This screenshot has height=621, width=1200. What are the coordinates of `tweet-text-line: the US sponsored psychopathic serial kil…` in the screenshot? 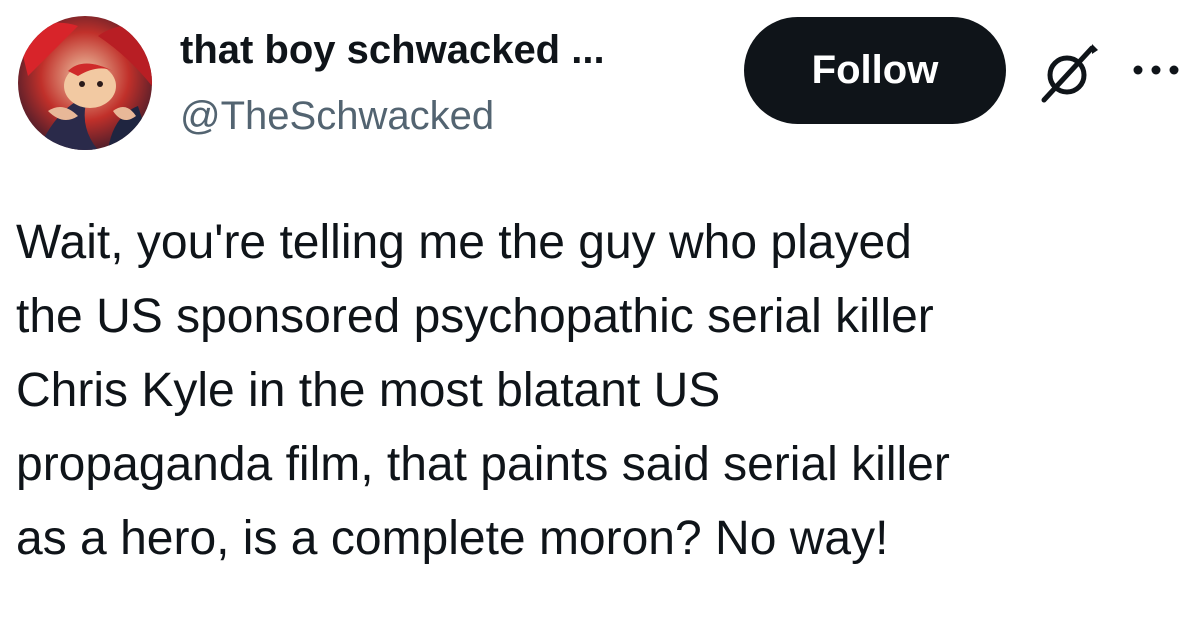 It's located at (475, 316).